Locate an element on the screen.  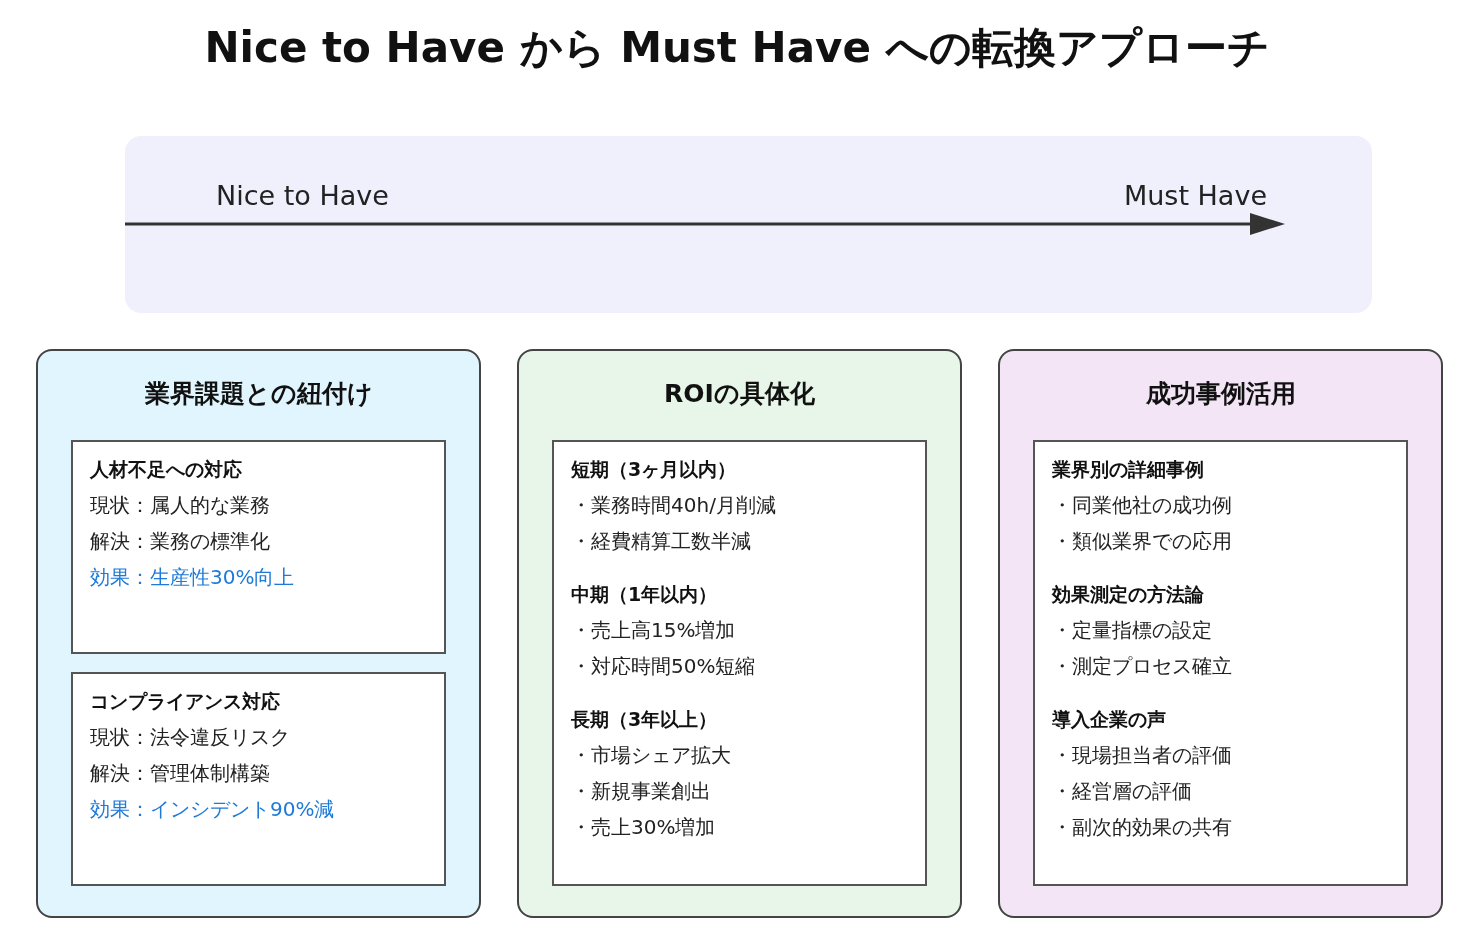
item-text: ・市場シェア拡大 is located at coordinates (651, 755).